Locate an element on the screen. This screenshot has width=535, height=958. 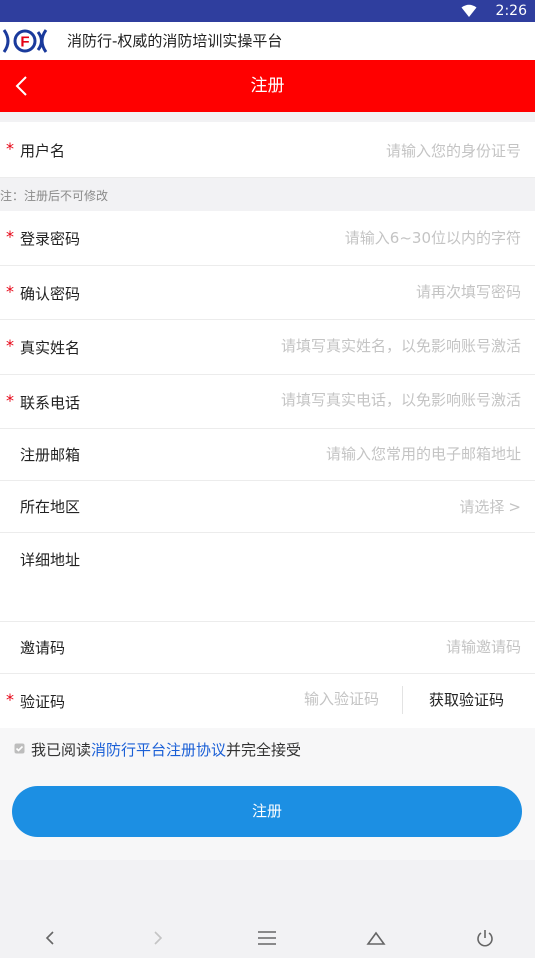
app-logo: F is located at coordinates (25, 41).